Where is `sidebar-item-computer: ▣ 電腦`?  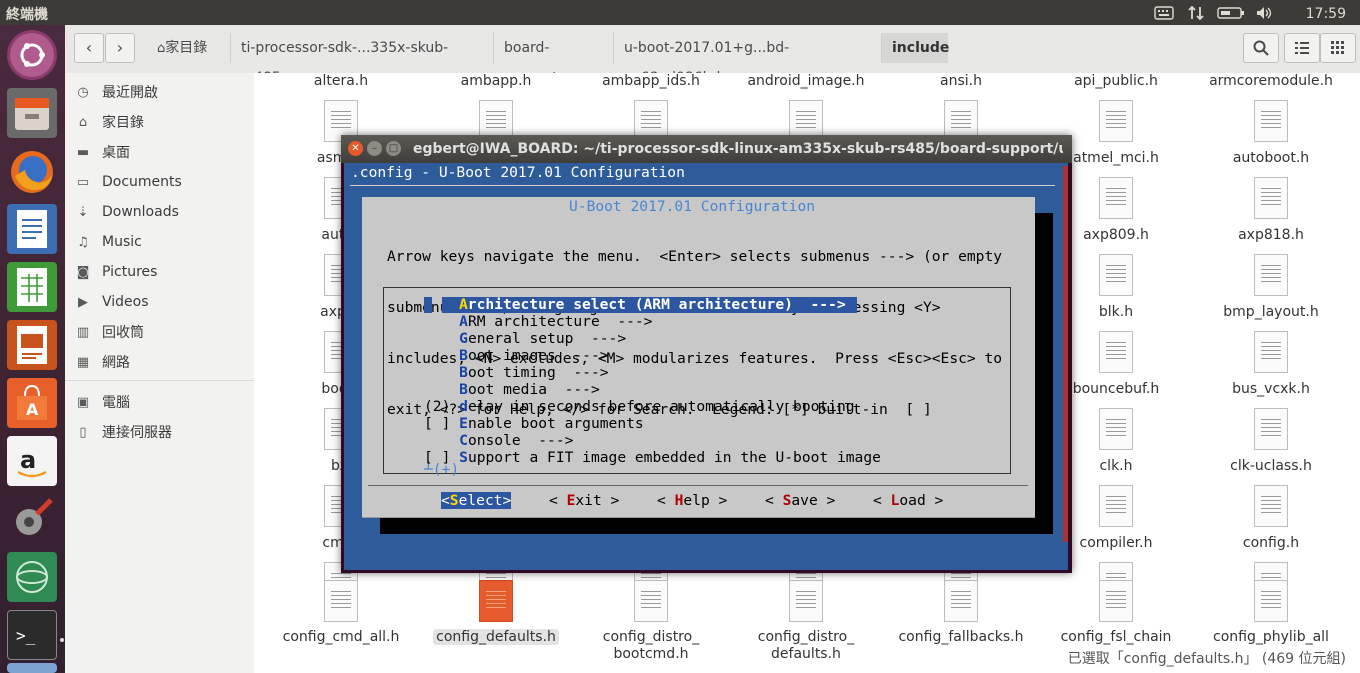 sidebar-item-computer: ▣ 電腦 is located at coordinates (159, 402).